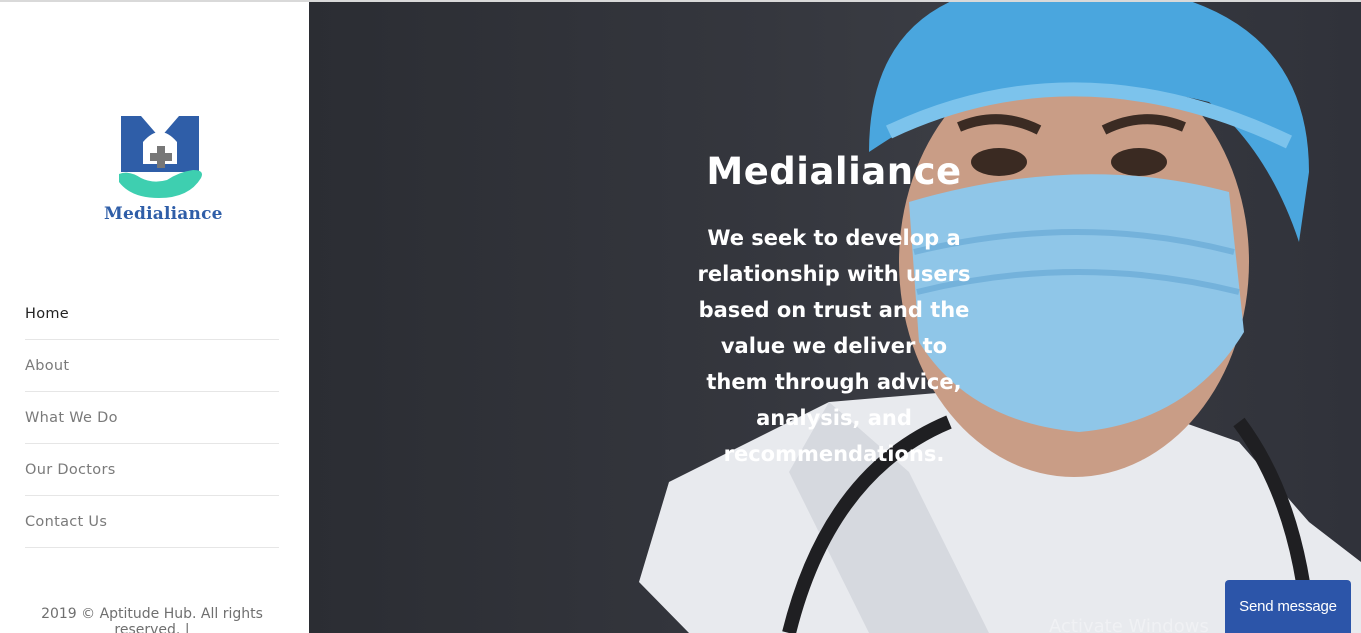 The height and width of the screenshot is (633, 1361). I want to click on brand-logo: Medialiance, so click(163, 174).